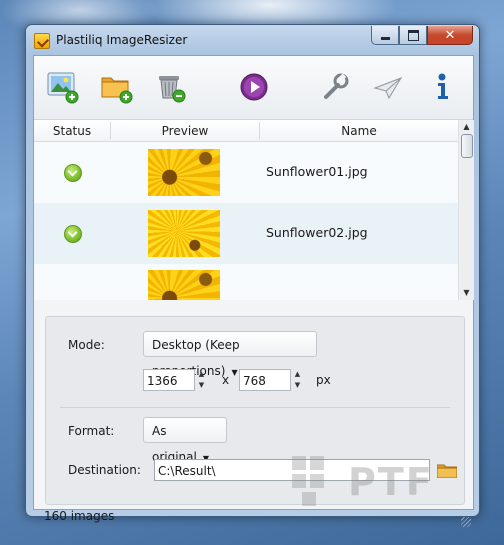 This screenshot has width=504, height=545. I want to click on settings-button, so click(335, 87).